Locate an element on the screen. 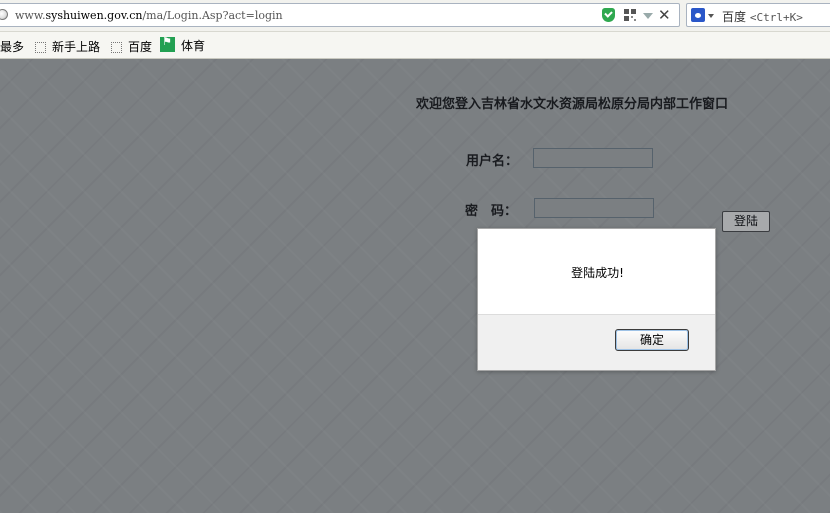  chevron-down-icon is located at coordinates (711, 16).